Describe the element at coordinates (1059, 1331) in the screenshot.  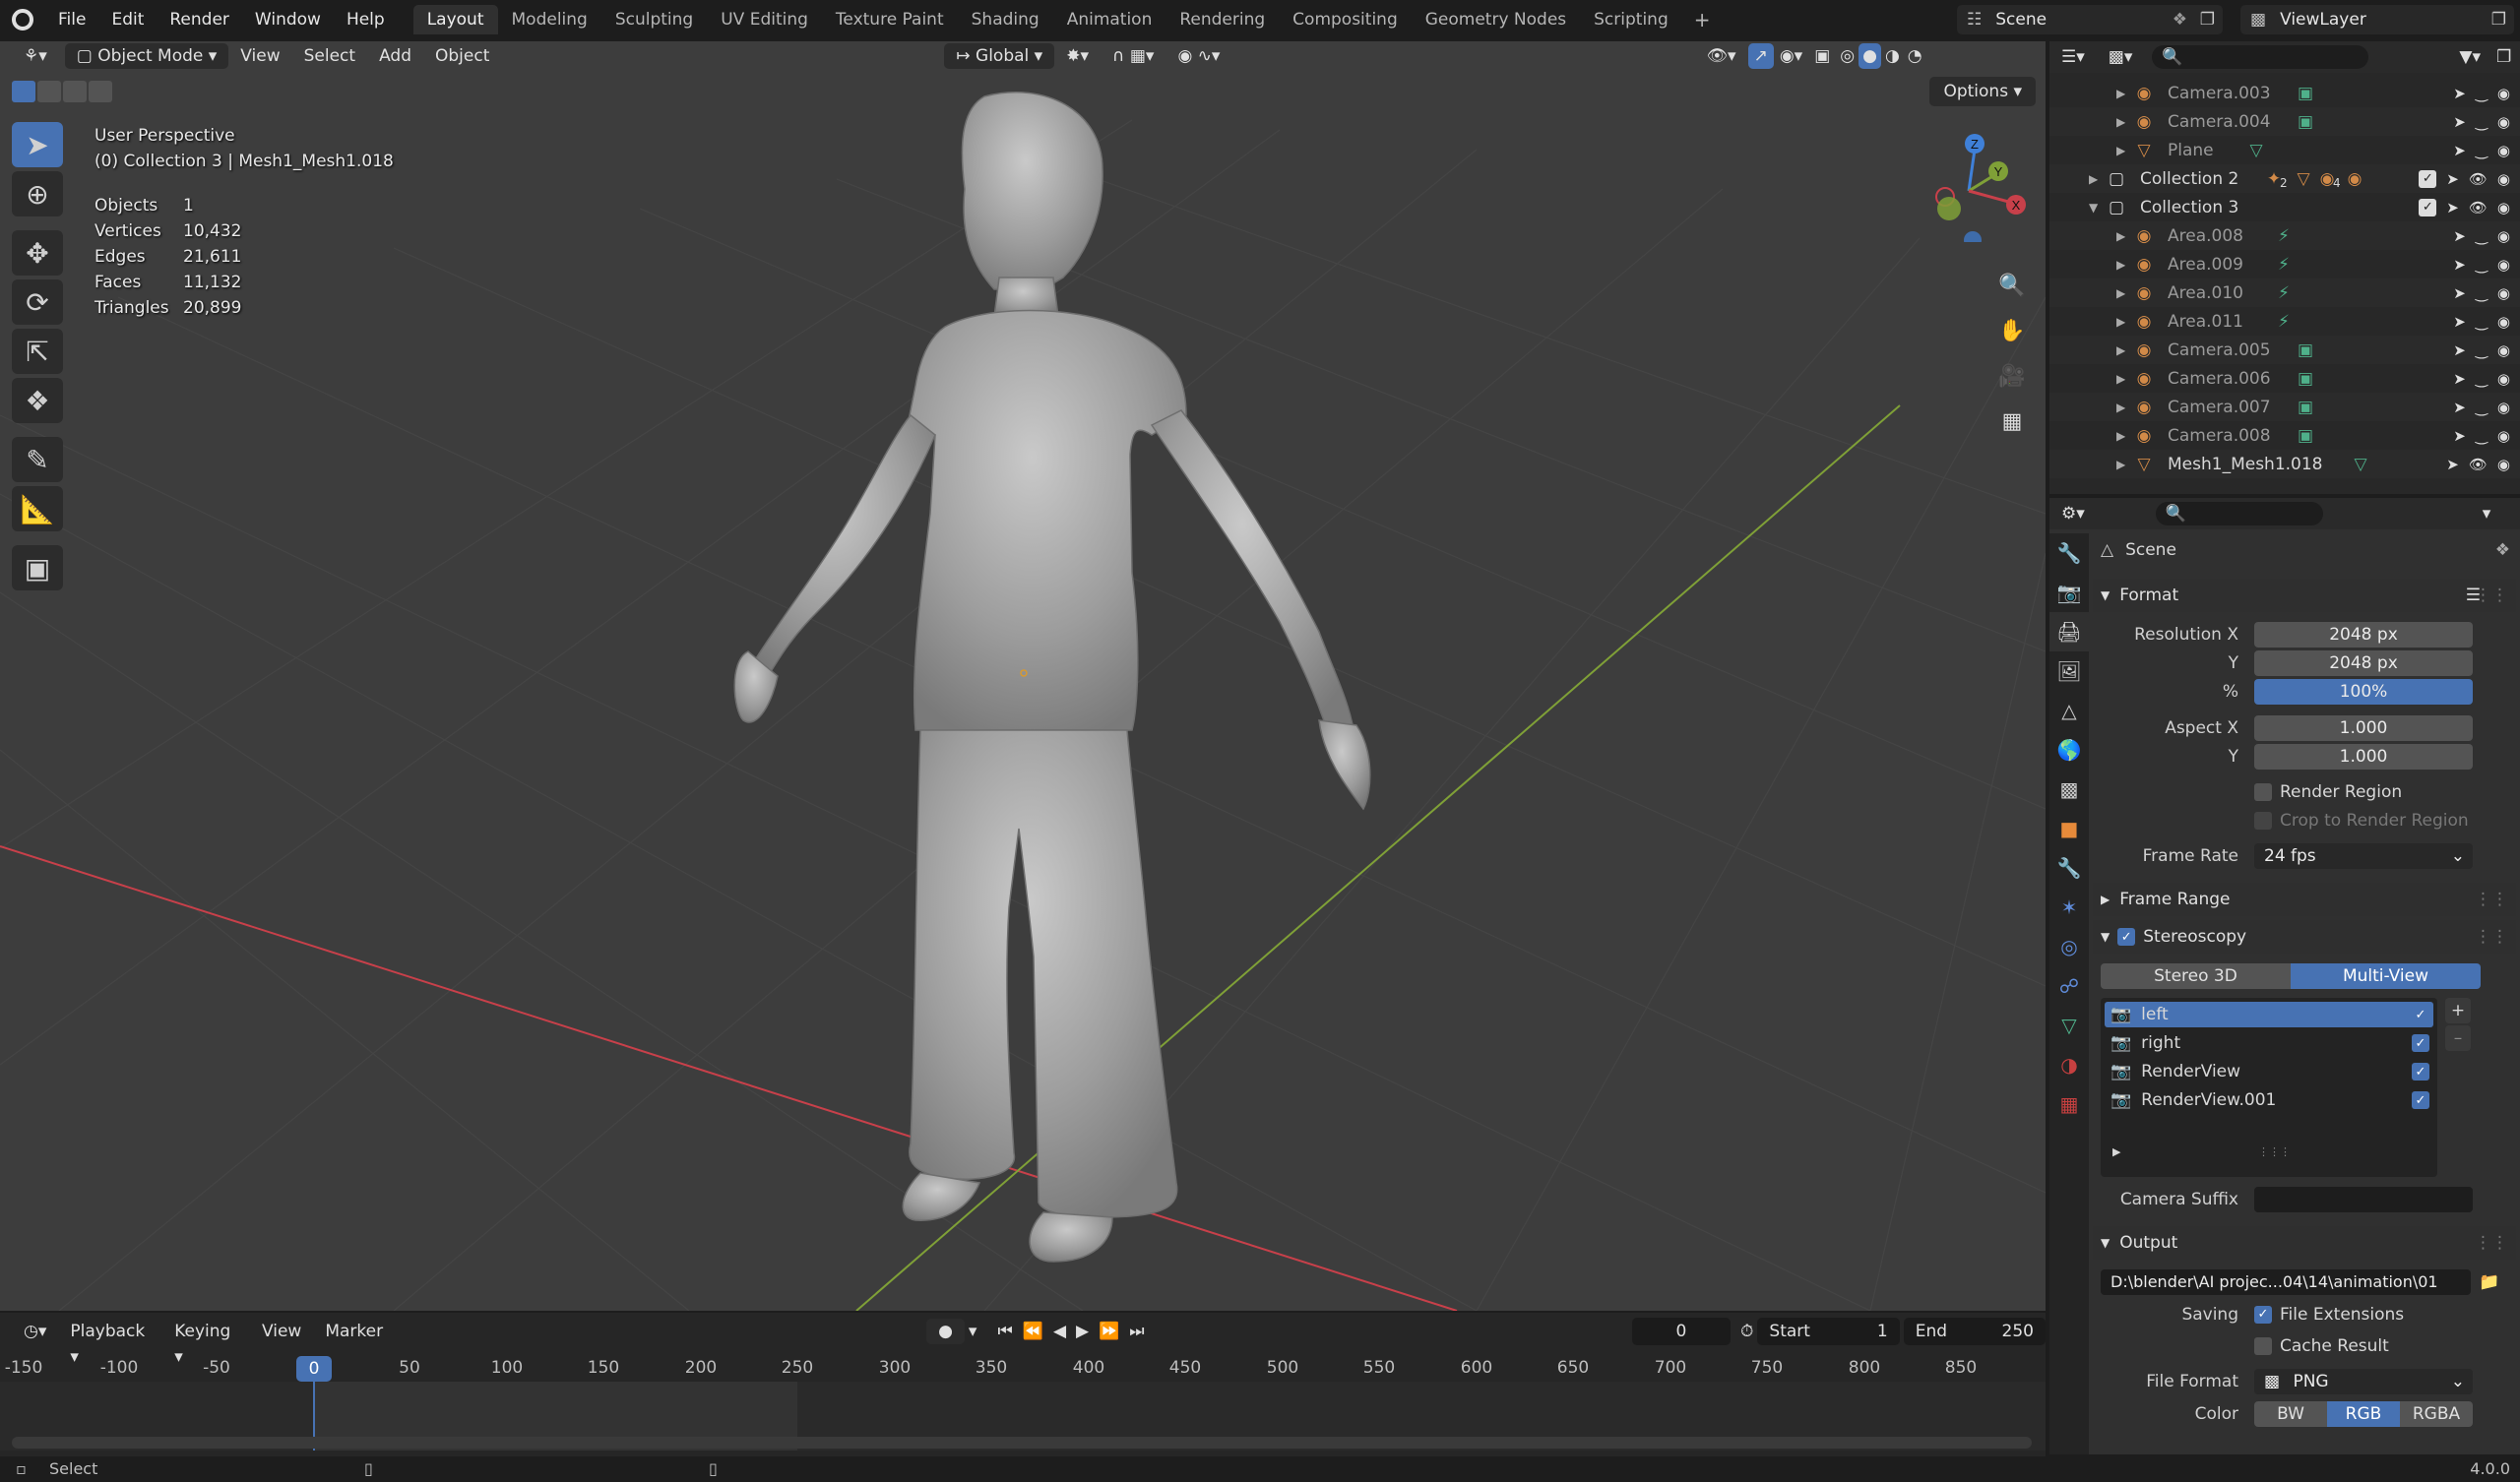
I see `play-reverse-icon: ◀` at that location.